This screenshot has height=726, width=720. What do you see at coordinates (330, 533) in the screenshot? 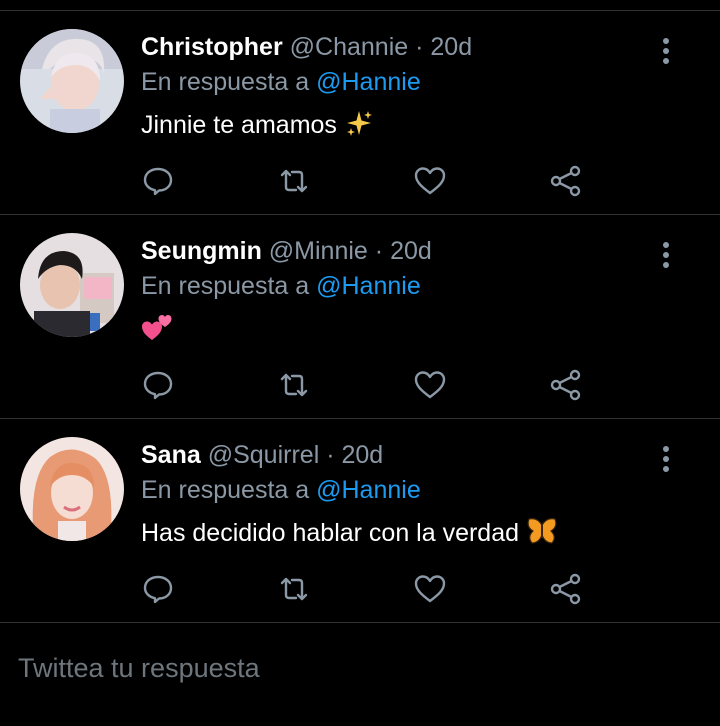
I see `tweet-text-content: Has decidido hablar con la verdad` at bounding box center [330, 533].